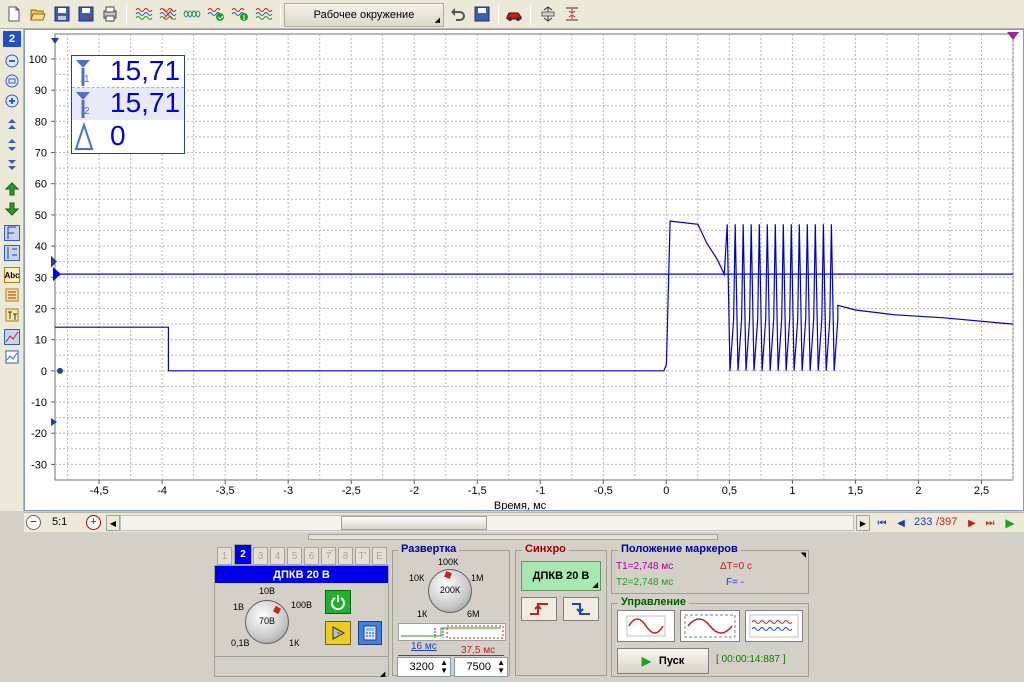 The height and width of the screenshot is (682, 1024). I want to click on dropdown-arrow-icon: ◥, so click(803, 555).